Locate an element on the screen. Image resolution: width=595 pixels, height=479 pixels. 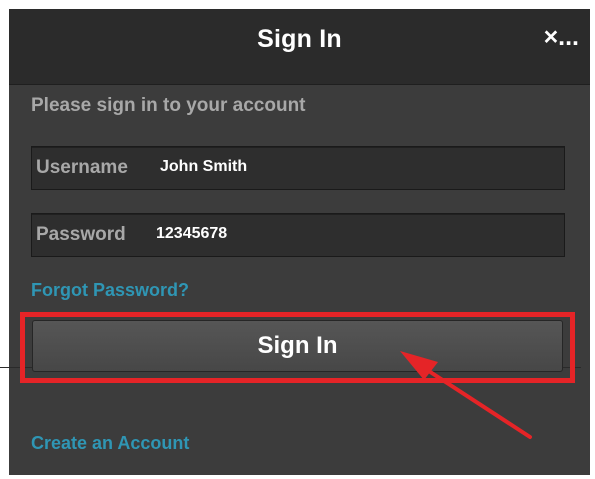
dialog-title: Sign In is located at coordinates (299, 39).